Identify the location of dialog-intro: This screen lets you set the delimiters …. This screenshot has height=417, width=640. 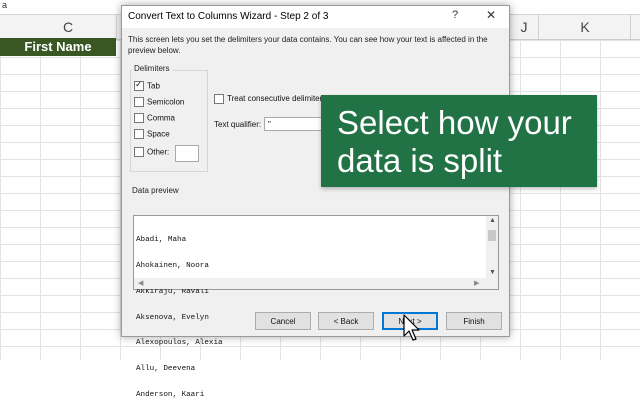
(308, 45).